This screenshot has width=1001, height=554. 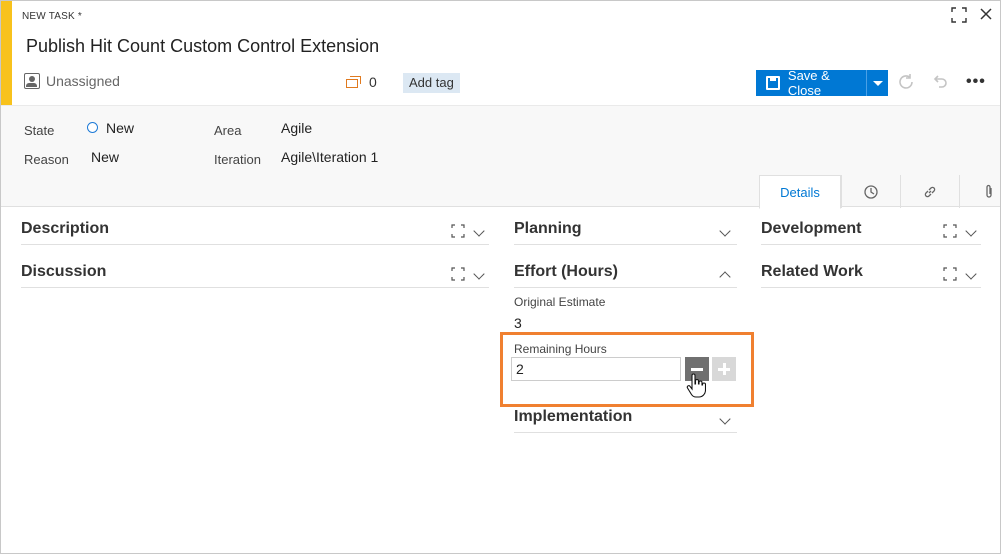 I want to click on comment-icon, so click(x=353, y=82).